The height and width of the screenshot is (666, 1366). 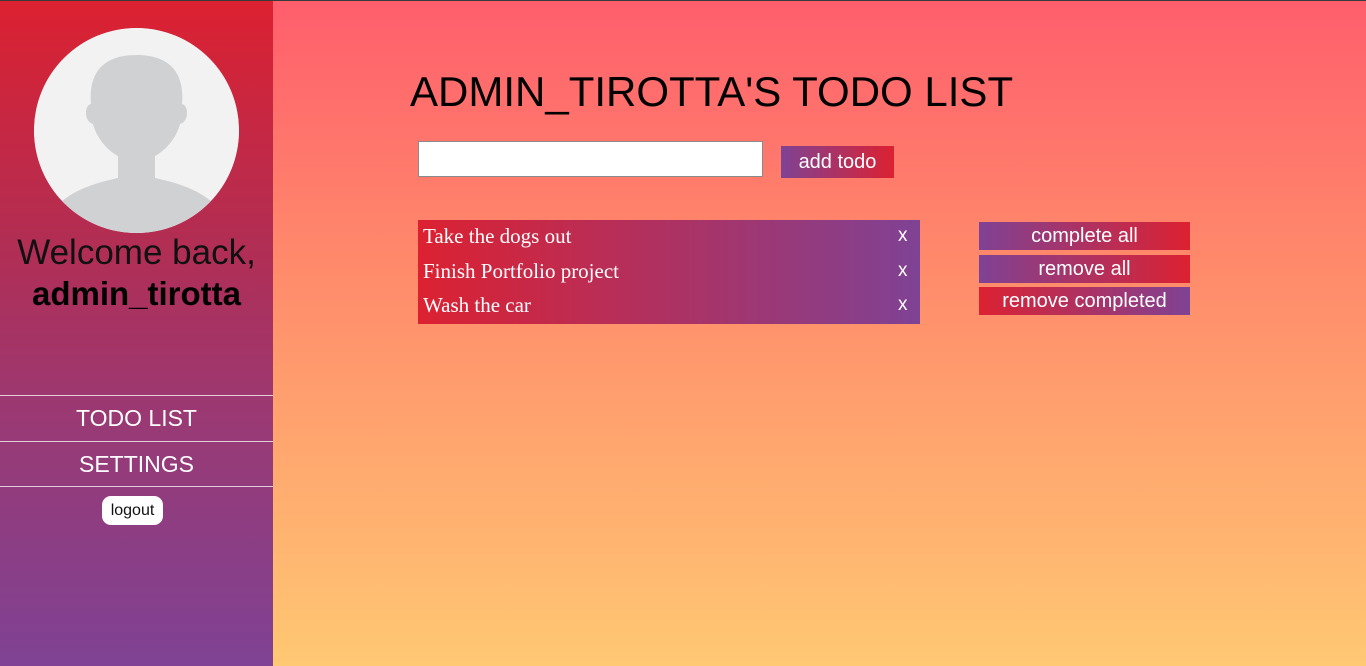 What do you see at coordinates (712, 91) in the screenshot?
I see `page-title: ADMIN_TIROTTA'S TODO LIST` at bounding box center [712, 91].